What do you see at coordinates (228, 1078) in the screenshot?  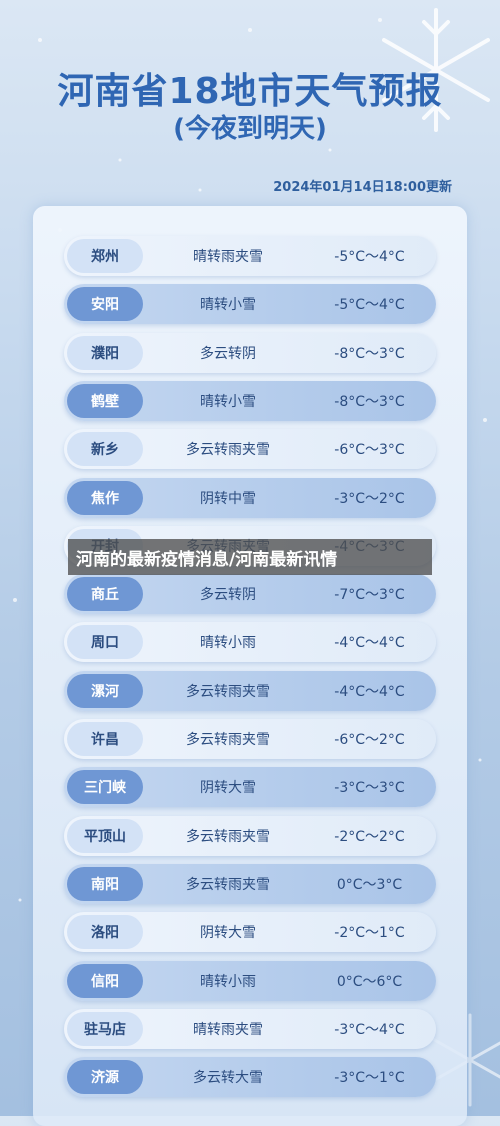 I see `weather-condition: 多云转大雪` at bounding box center [228, 1078].